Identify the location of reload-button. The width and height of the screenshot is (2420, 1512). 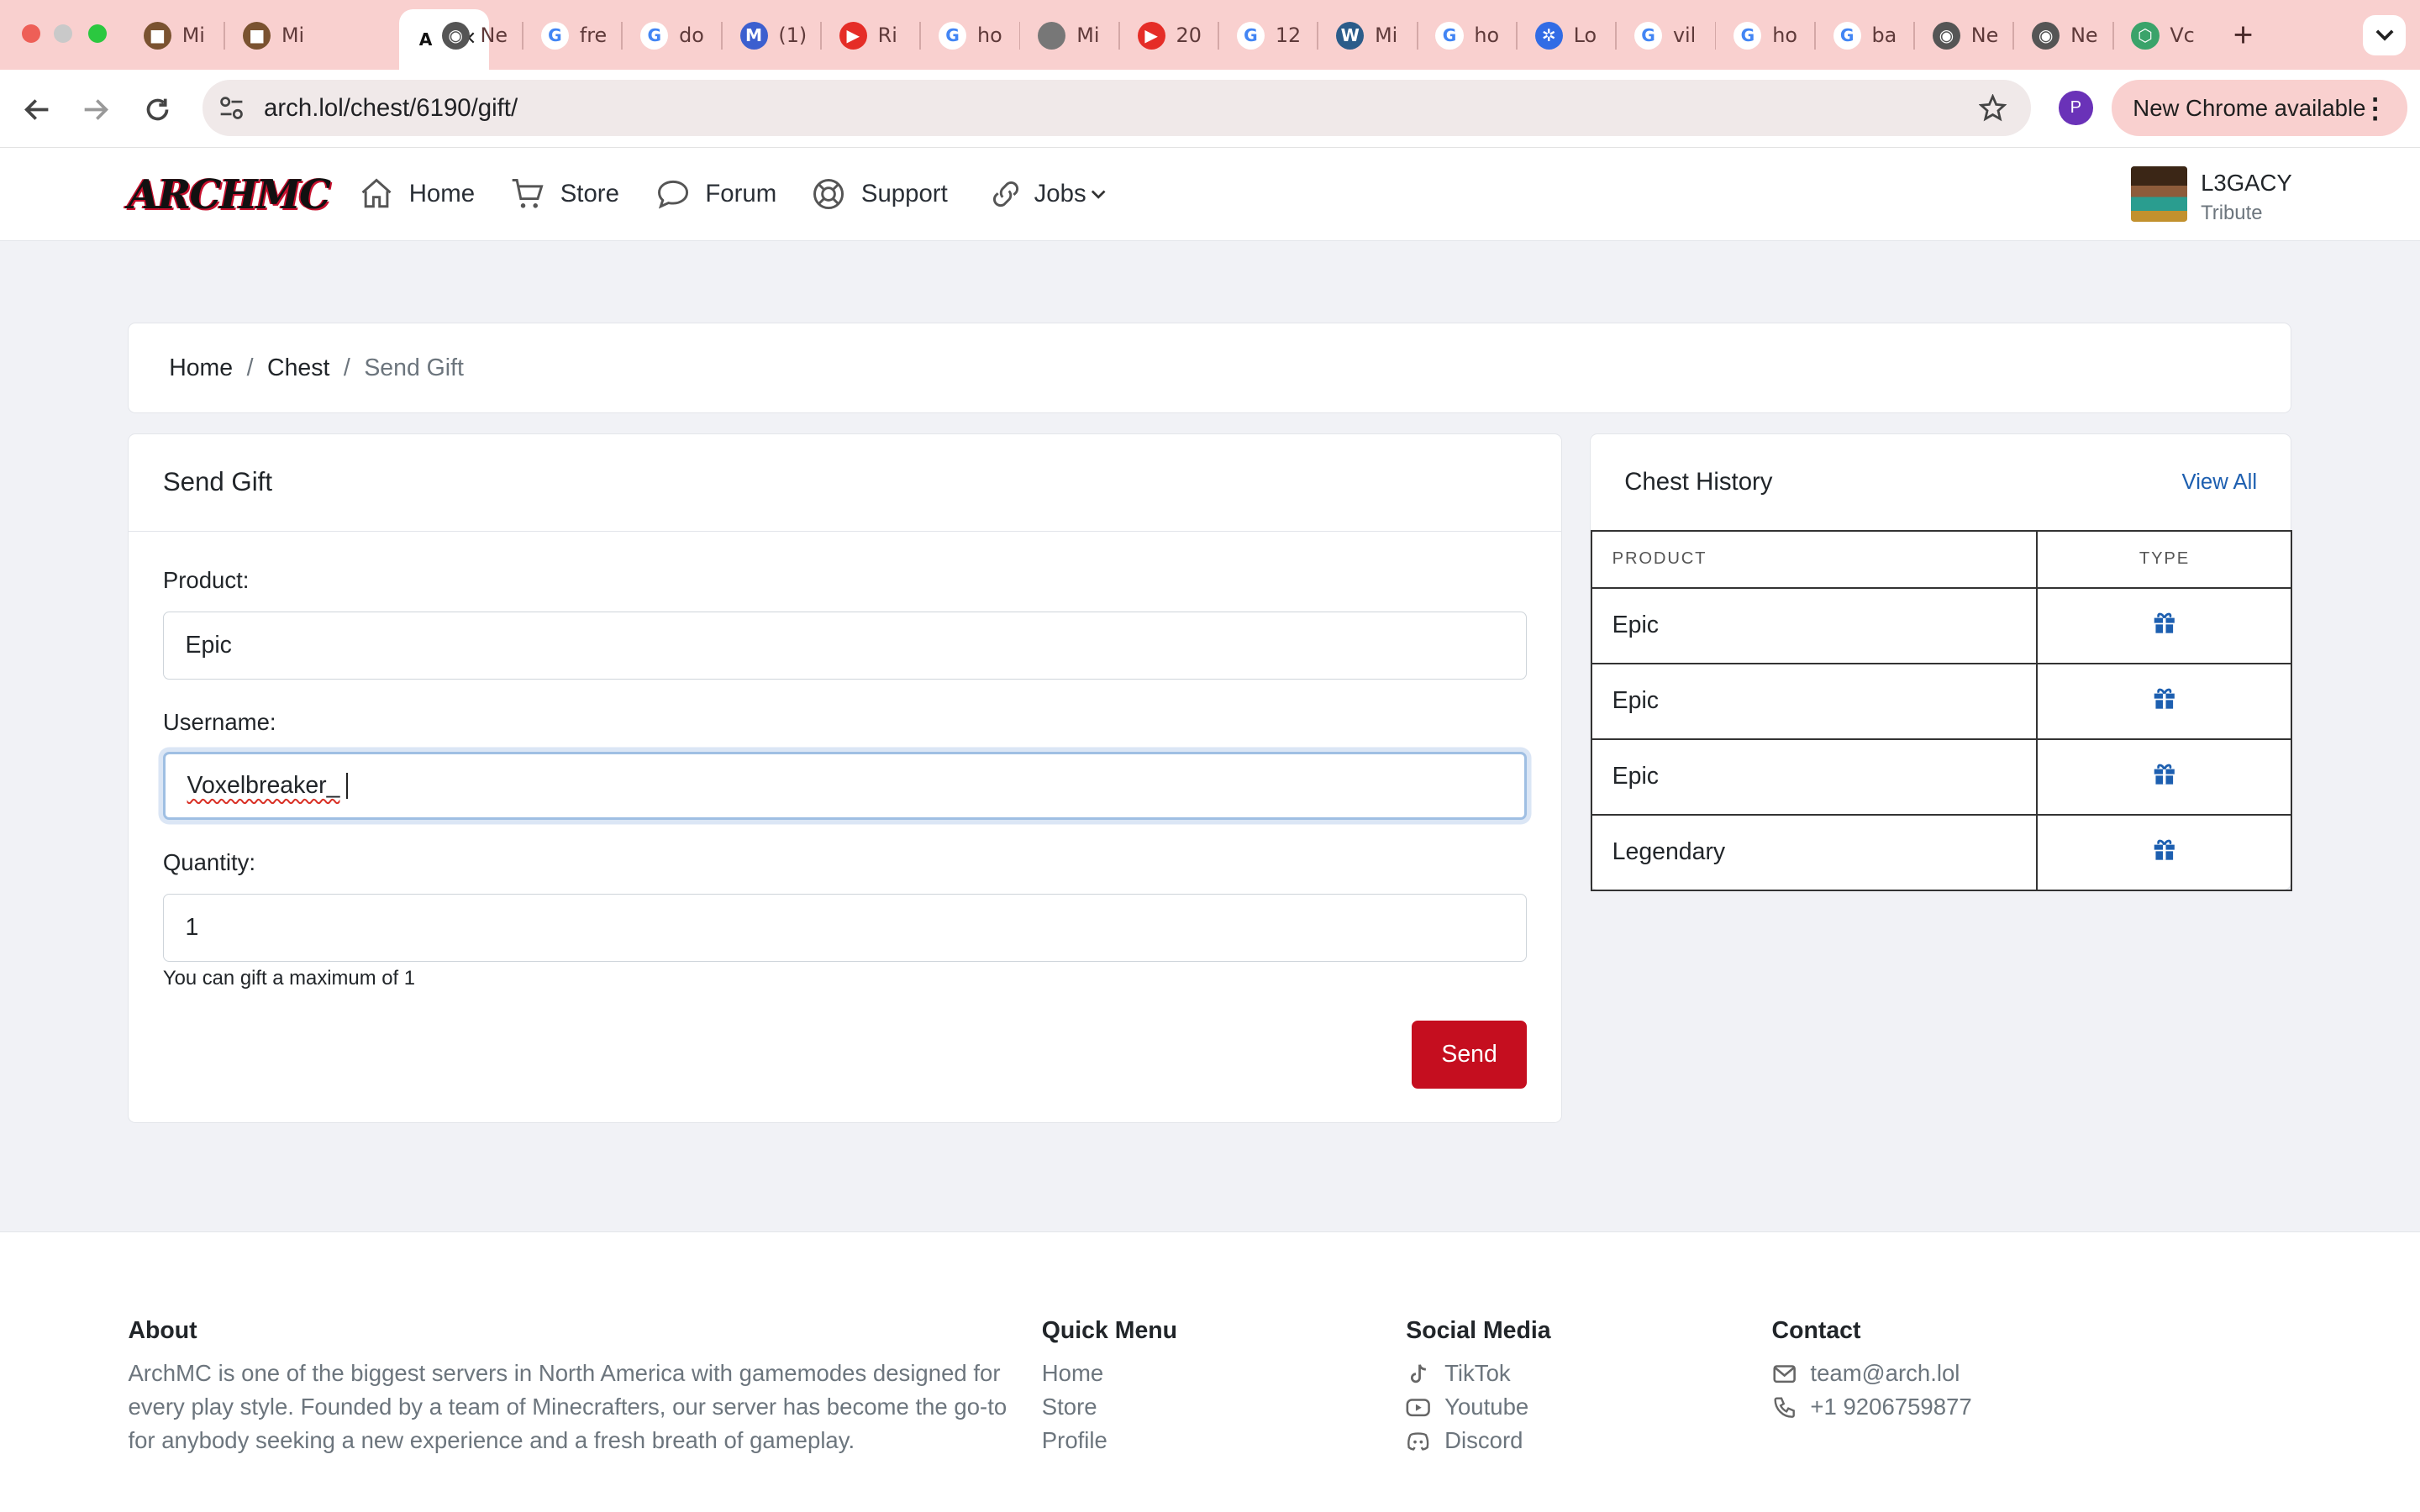
(157, 109).